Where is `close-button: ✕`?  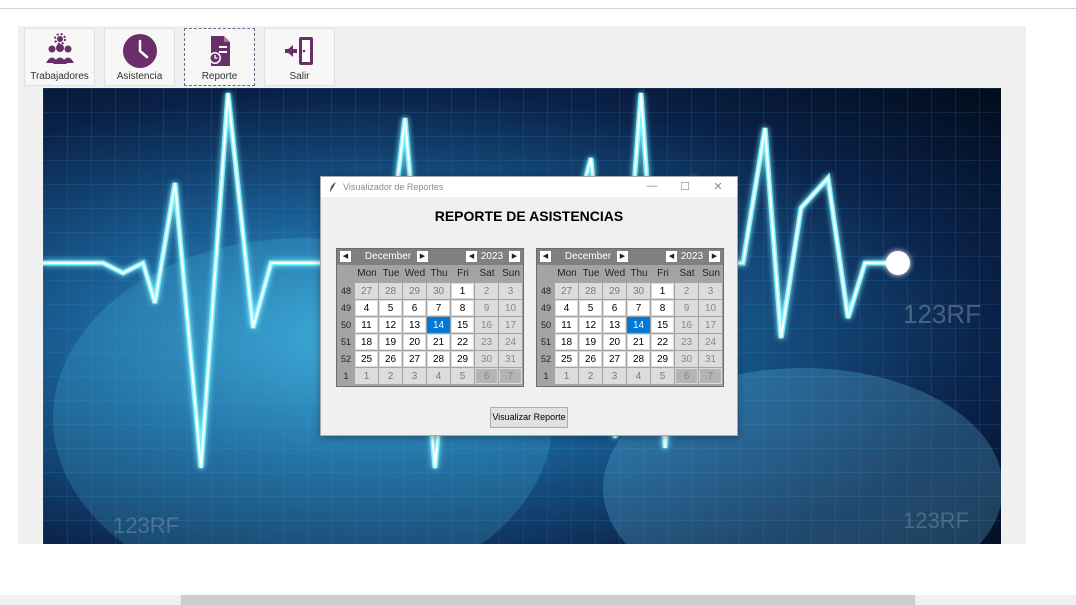 close-button: ✕ is located at coordinates (718, 186).